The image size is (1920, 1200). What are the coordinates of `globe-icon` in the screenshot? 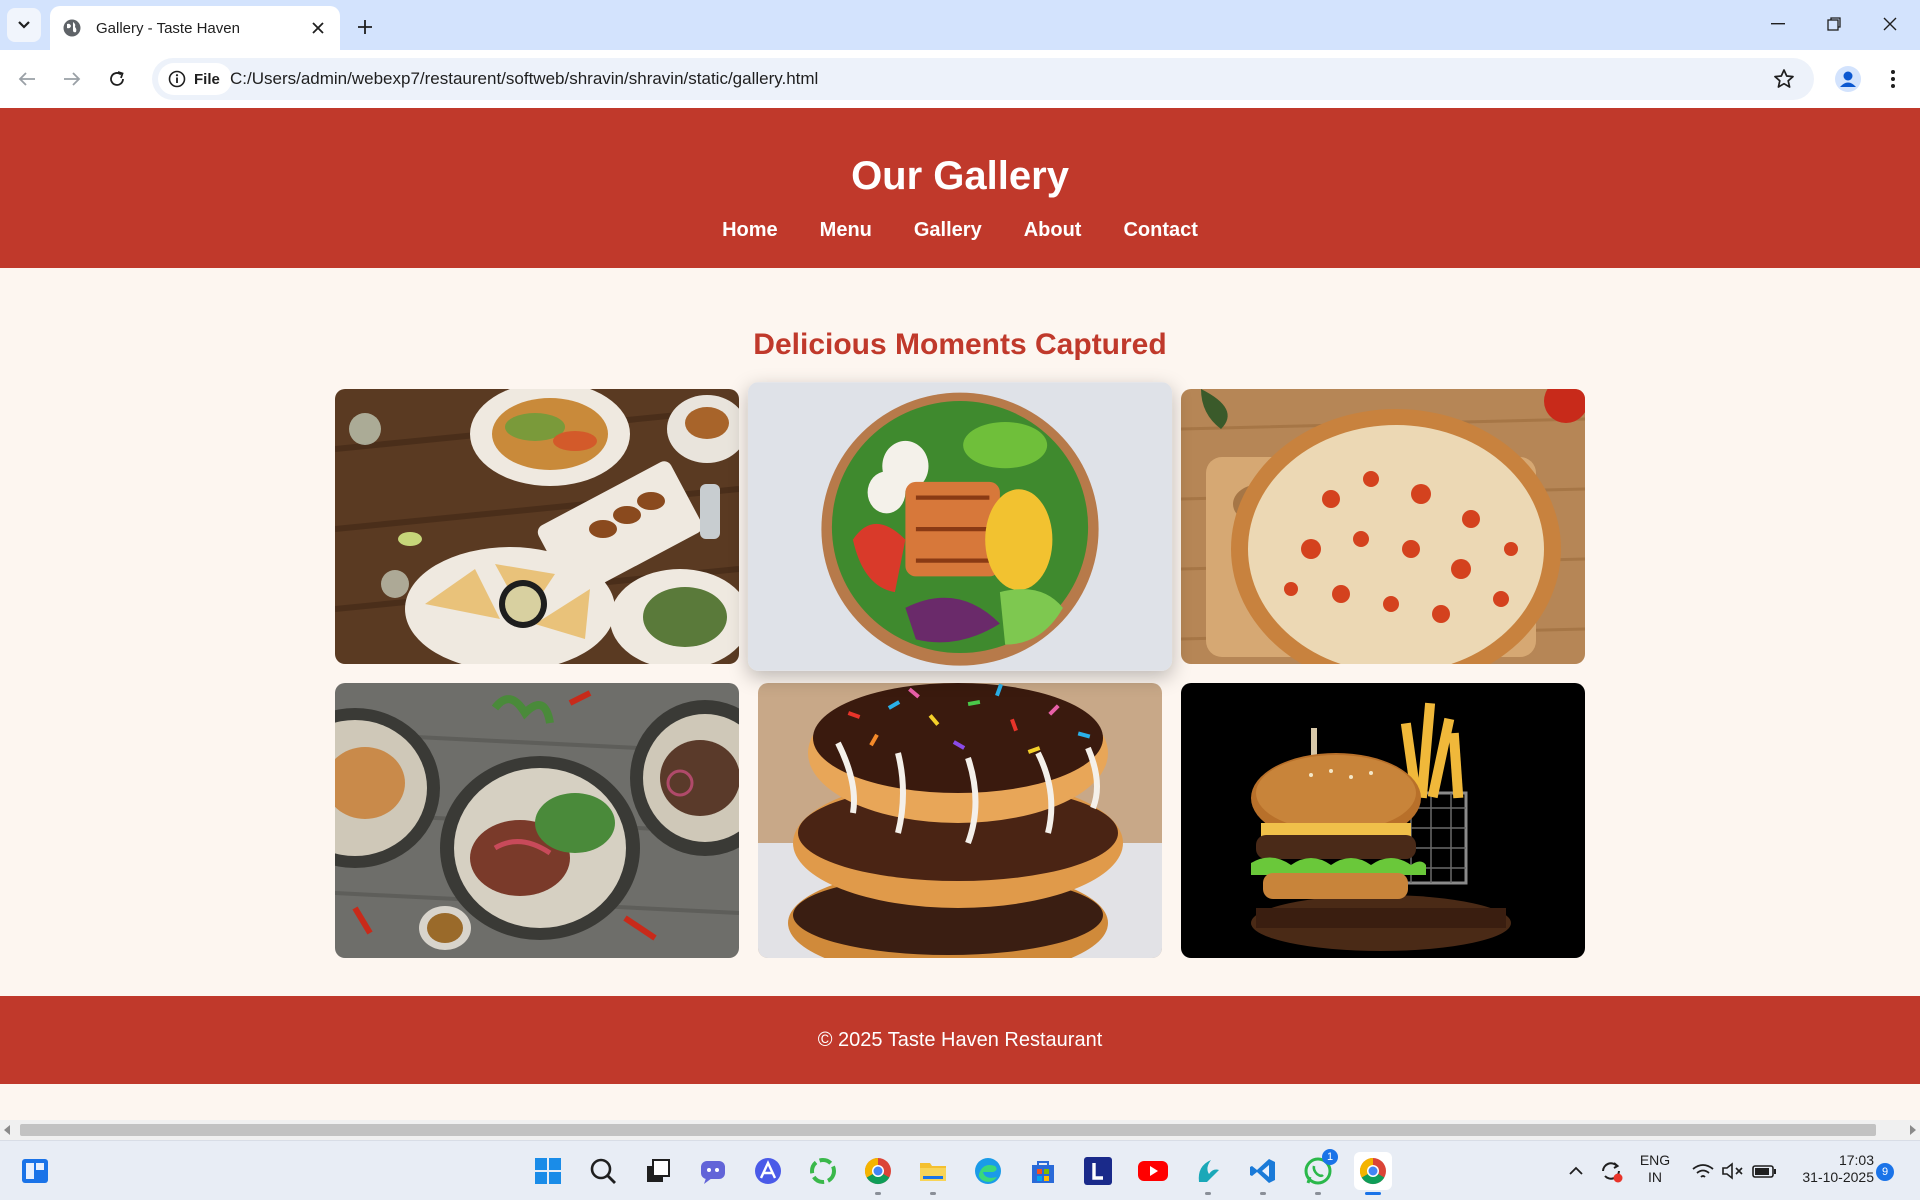 It's located at (72, 28).